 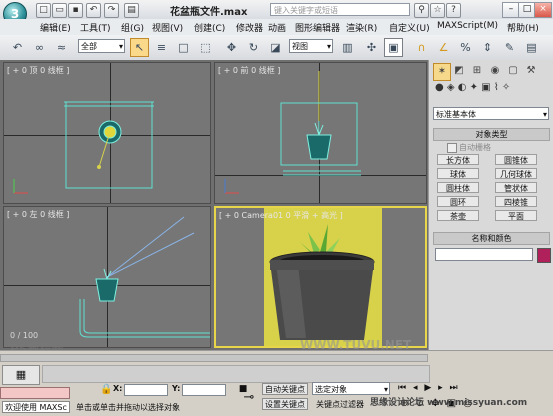 I want to click on scale-icon: ◪, so click(x=275, y=47).